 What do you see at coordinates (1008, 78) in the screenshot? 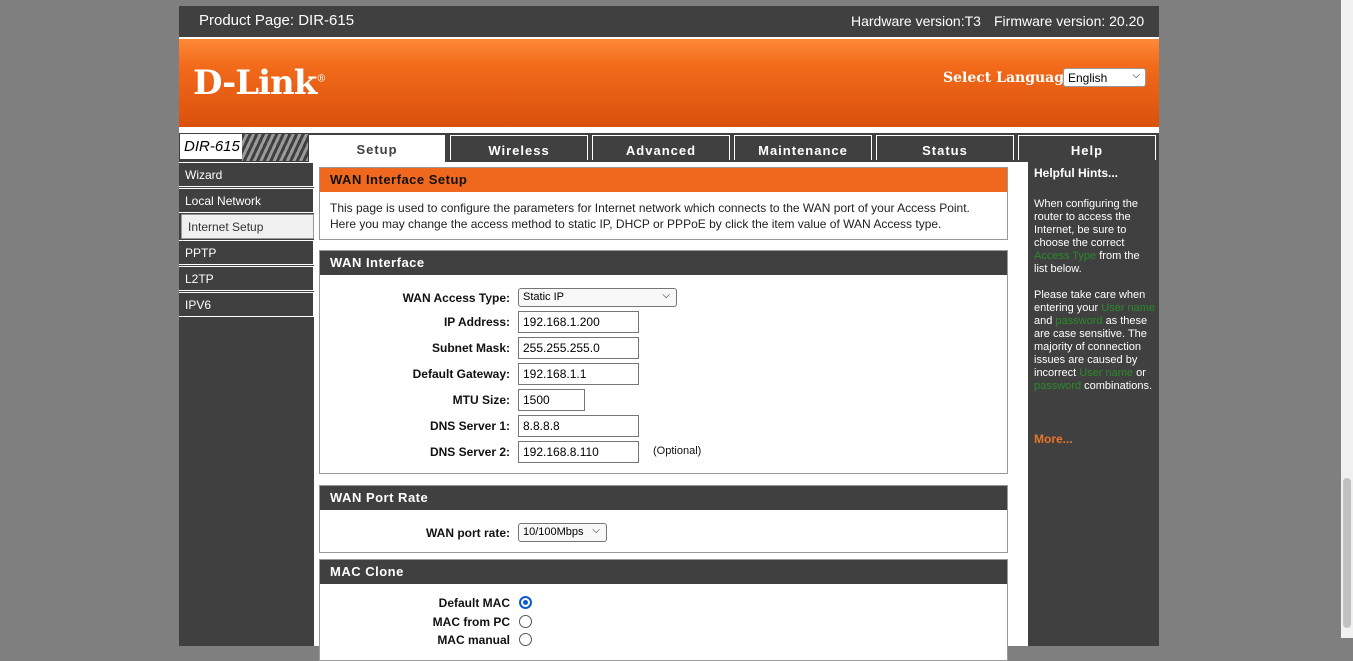
I see `select-language-label: Select Language` at bounding box center [1008, 78].